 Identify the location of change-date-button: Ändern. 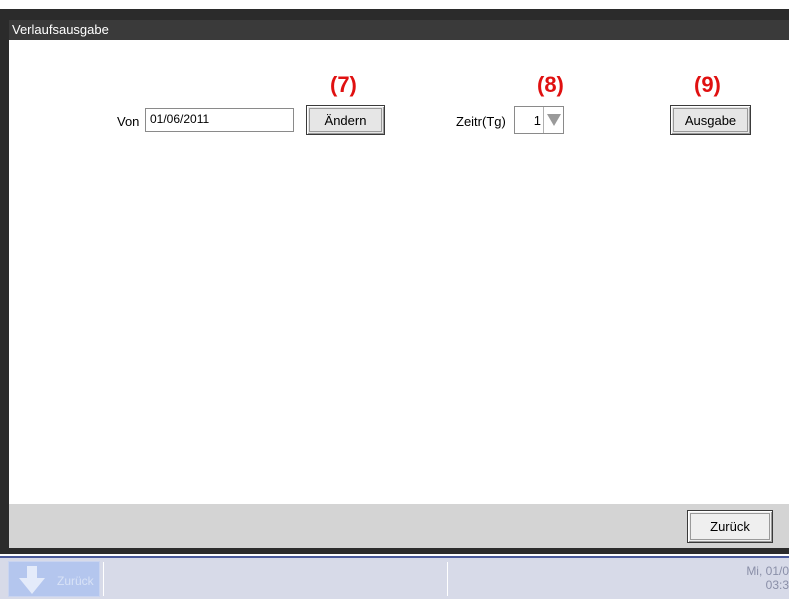
(345, 120).